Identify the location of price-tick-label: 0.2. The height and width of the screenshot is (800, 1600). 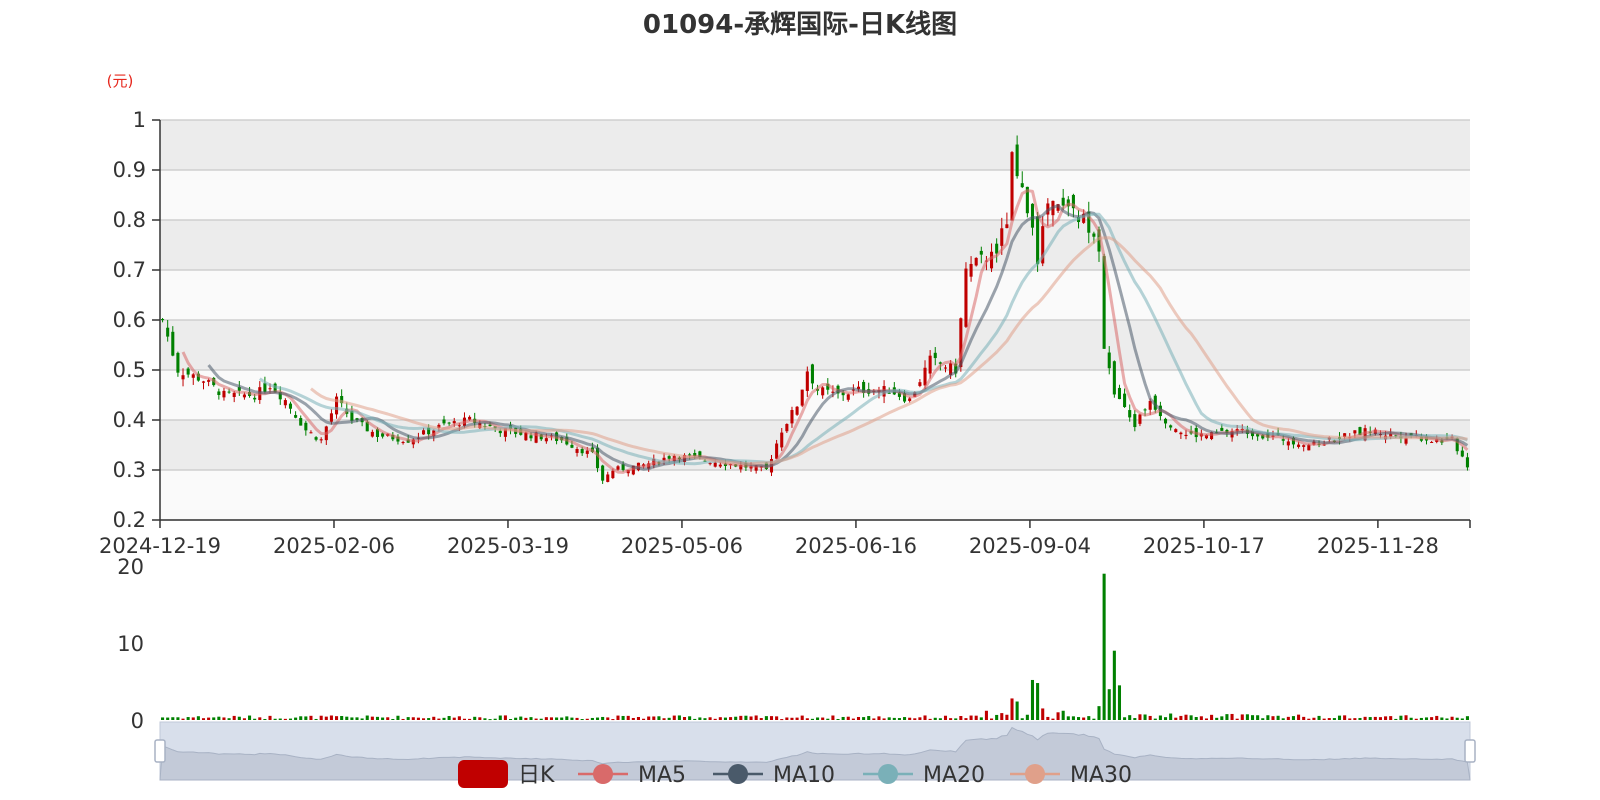
(129, 520).